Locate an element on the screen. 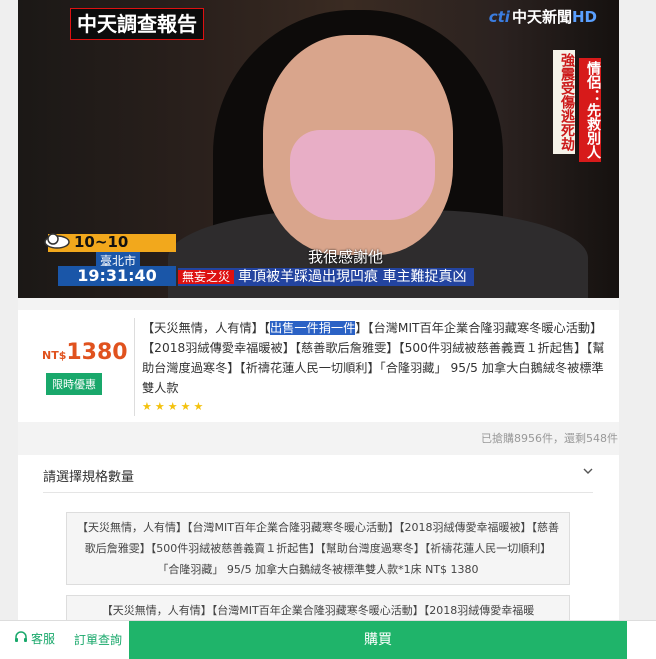  product-price: NT$1380 is located at coordinates (85, 352).